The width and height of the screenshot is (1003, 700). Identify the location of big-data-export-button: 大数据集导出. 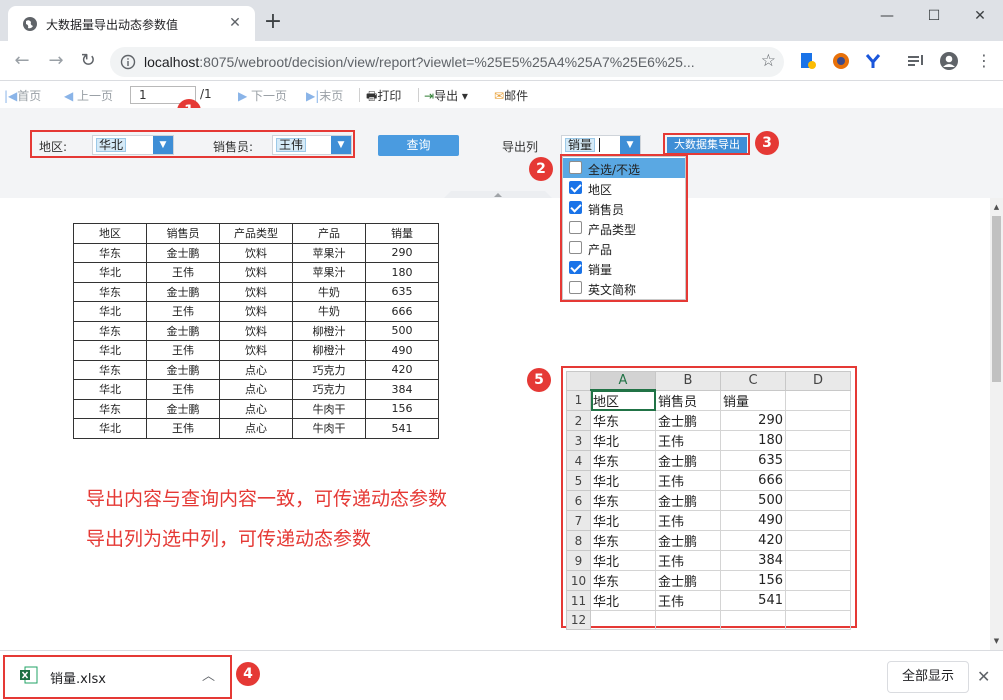
(707, 145).